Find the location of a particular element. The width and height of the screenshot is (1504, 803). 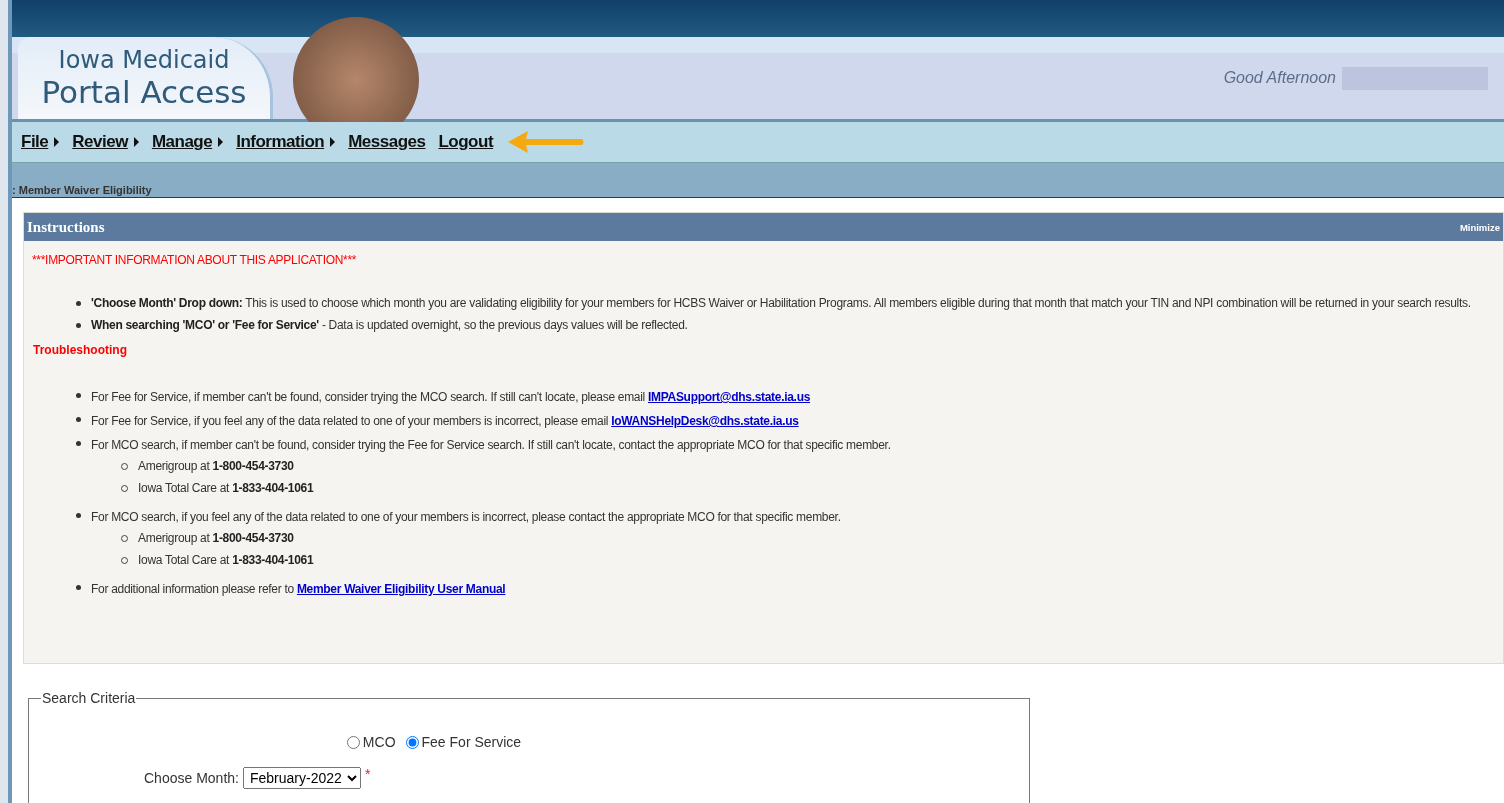

required-mark: * is located at coordinates (367, 774).